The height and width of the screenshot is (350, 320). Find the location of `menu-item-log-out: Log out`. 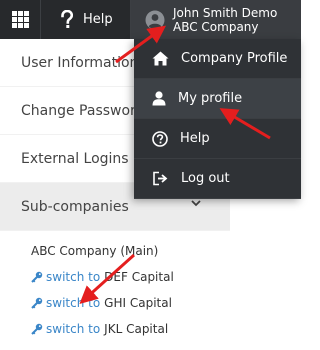

menu-item-log-out: Log out is located at coordinates (217, 179).